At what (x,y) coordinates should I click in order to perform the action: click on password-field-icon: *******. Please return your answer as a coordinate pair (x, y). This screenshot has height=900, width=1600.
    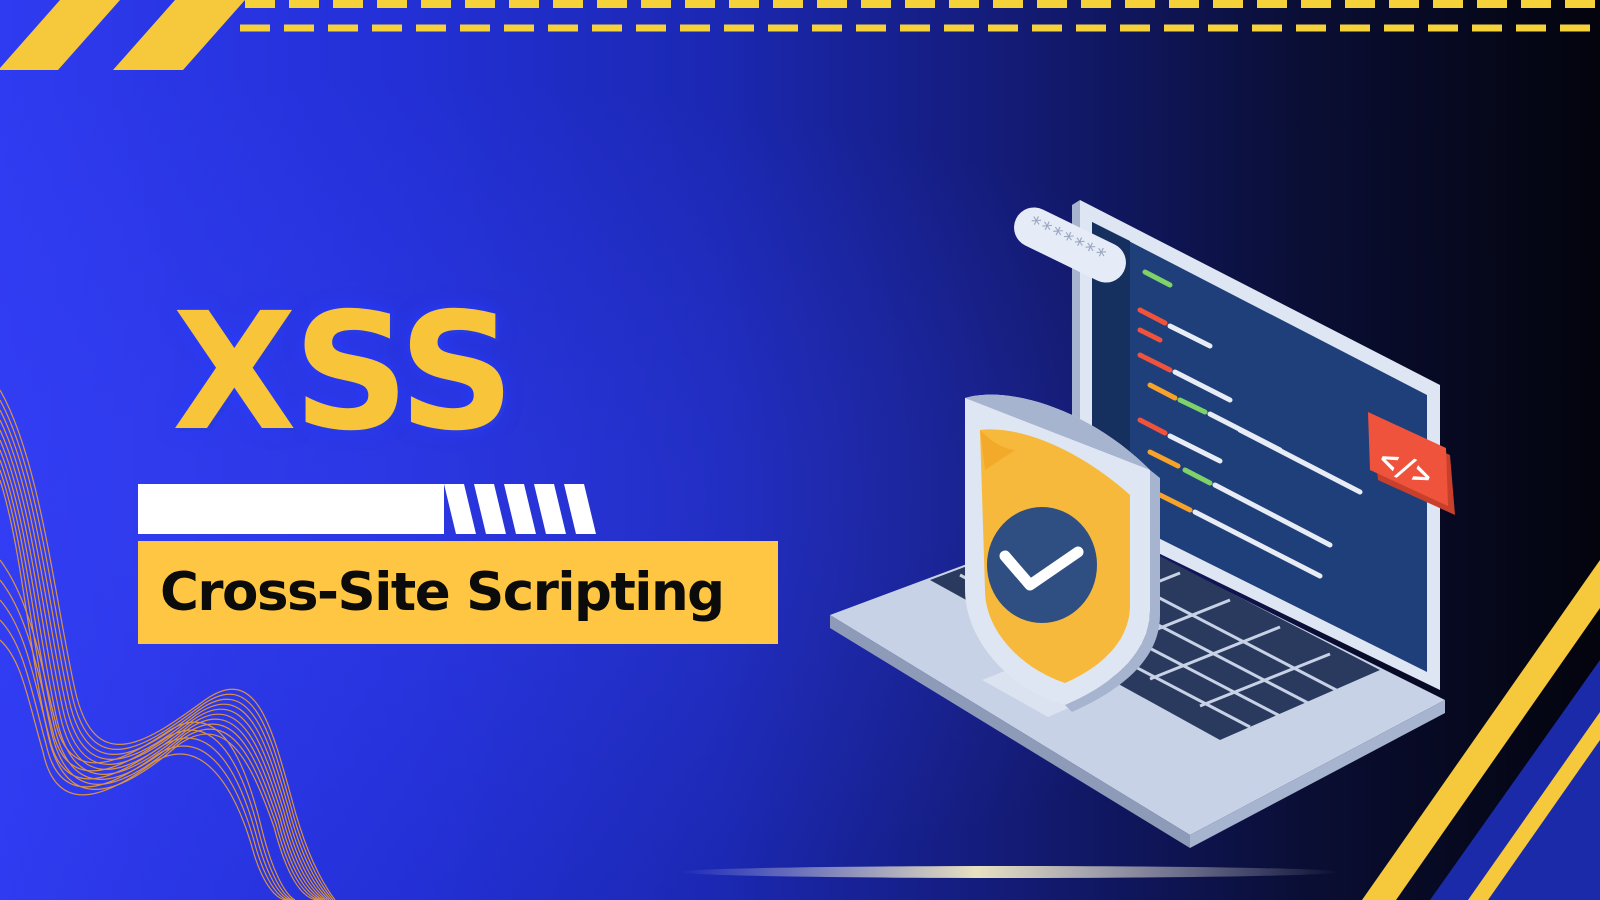
    Looking at the image, I should click on (1070, 245).